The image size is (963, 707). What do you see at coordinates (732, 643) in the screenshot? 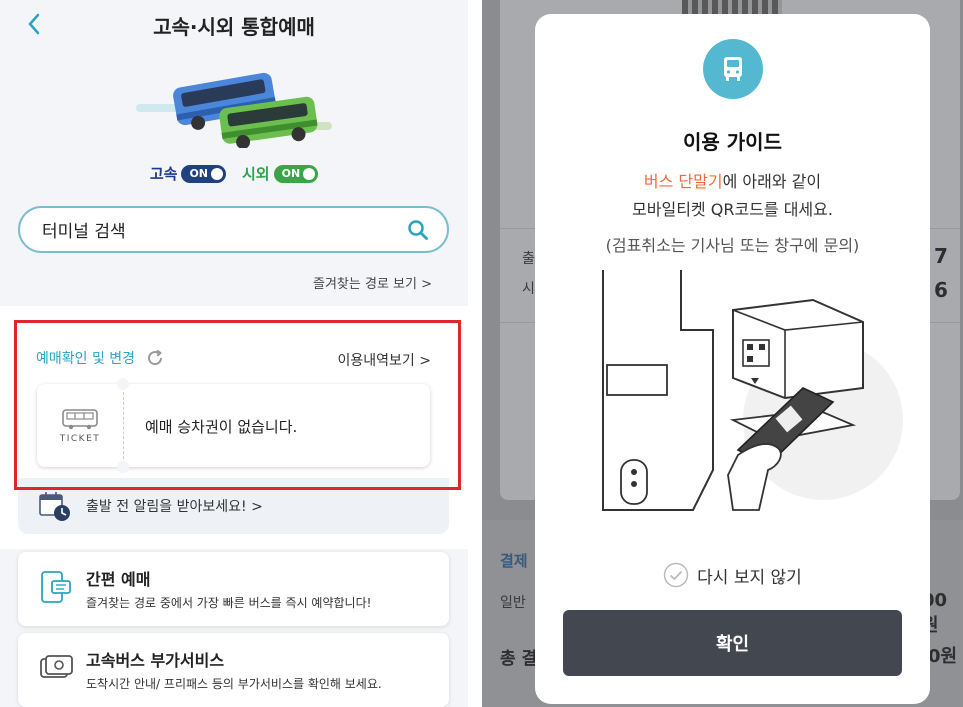
I see `confirm-button: 확인` at bounding box center [732, 643].